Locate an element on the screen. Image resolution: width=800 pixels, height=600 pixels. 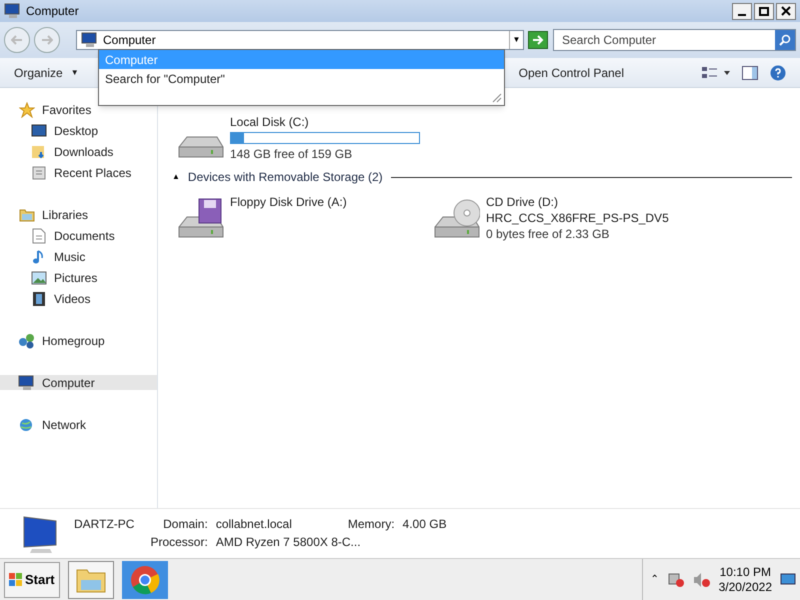
browser-logo-icon is located at coordinates (145, 579).